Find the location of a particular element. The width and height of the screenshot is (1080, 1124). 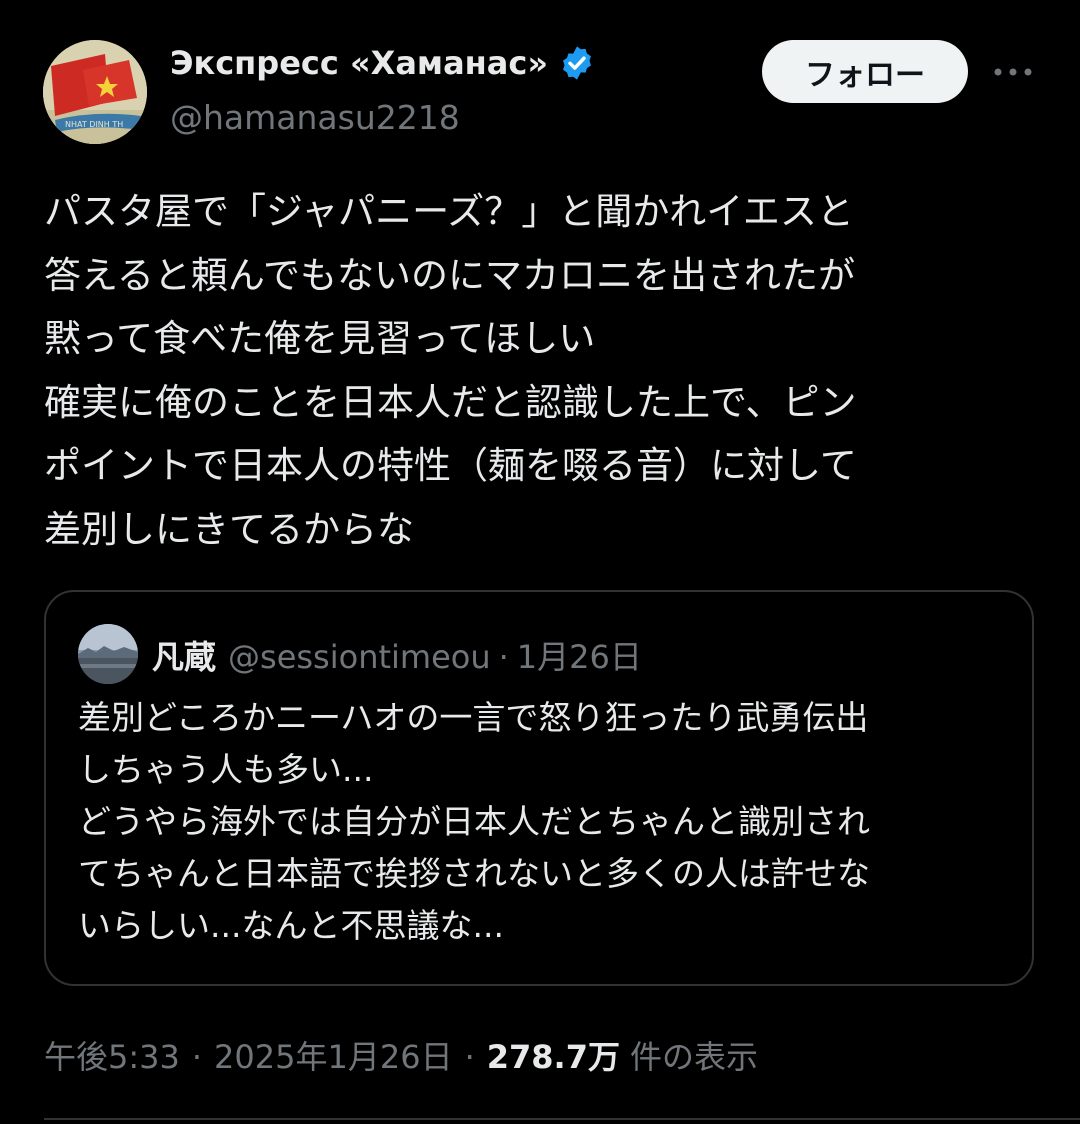

quoted-date: 1月26日 is located at coordinates (579, 655).